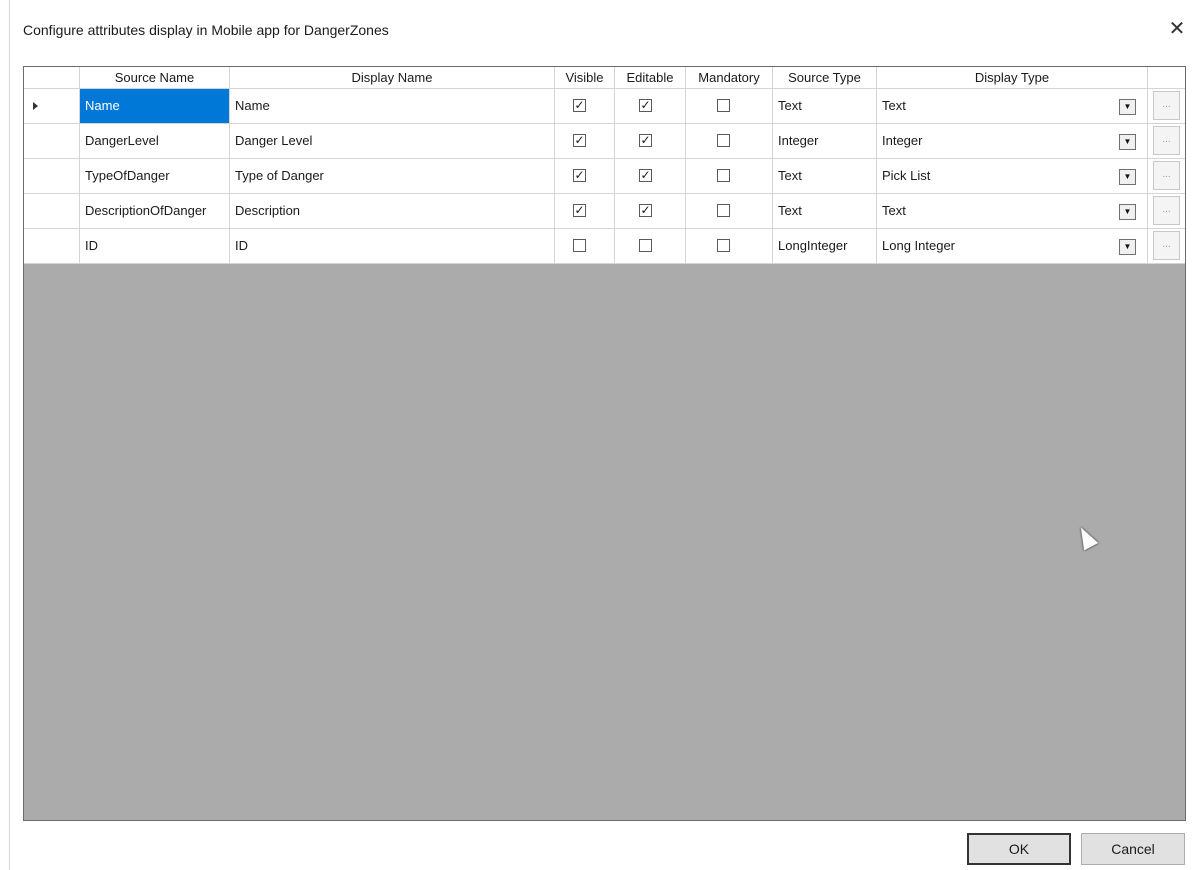 The height and width of the screenshot is (870, 1198). I want to click on column-header-source-type: Source Type, so click(825, 77).